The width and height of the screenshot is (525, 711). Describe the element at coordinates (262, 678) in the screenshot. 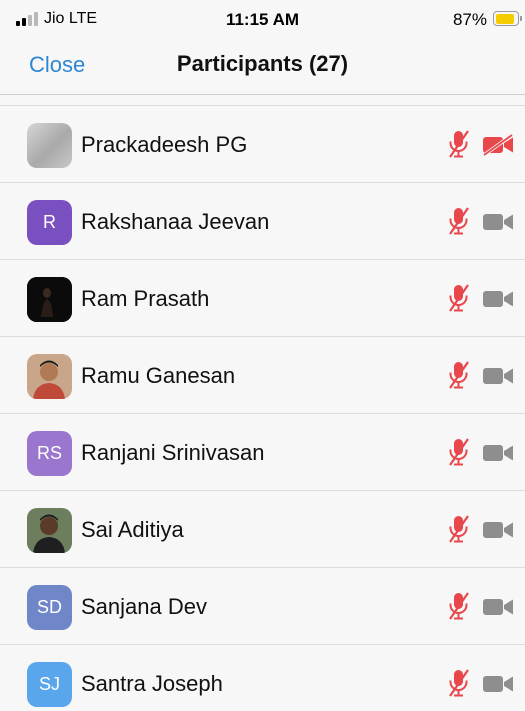

I see `participant-row: SJ Santra Joseph` at that location.